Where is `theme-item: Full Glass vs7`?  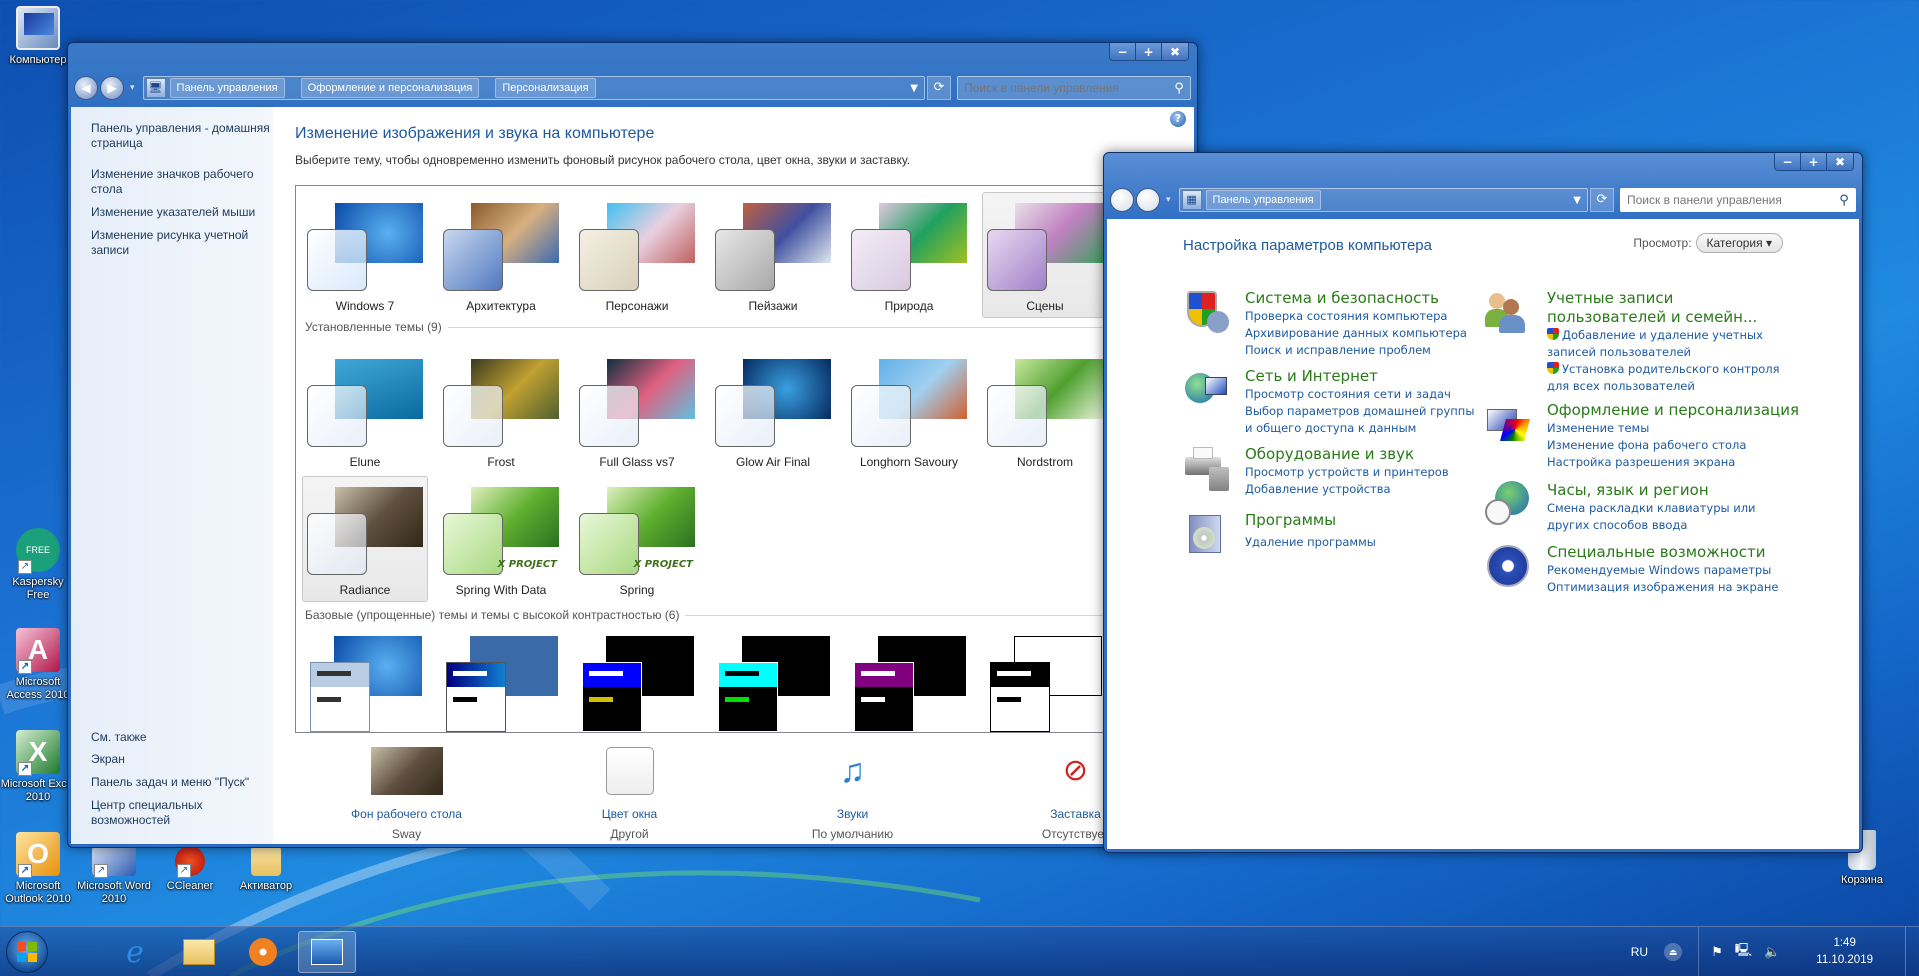
theme-item: Full Glass vs7 is located at coordinates (637, 411).